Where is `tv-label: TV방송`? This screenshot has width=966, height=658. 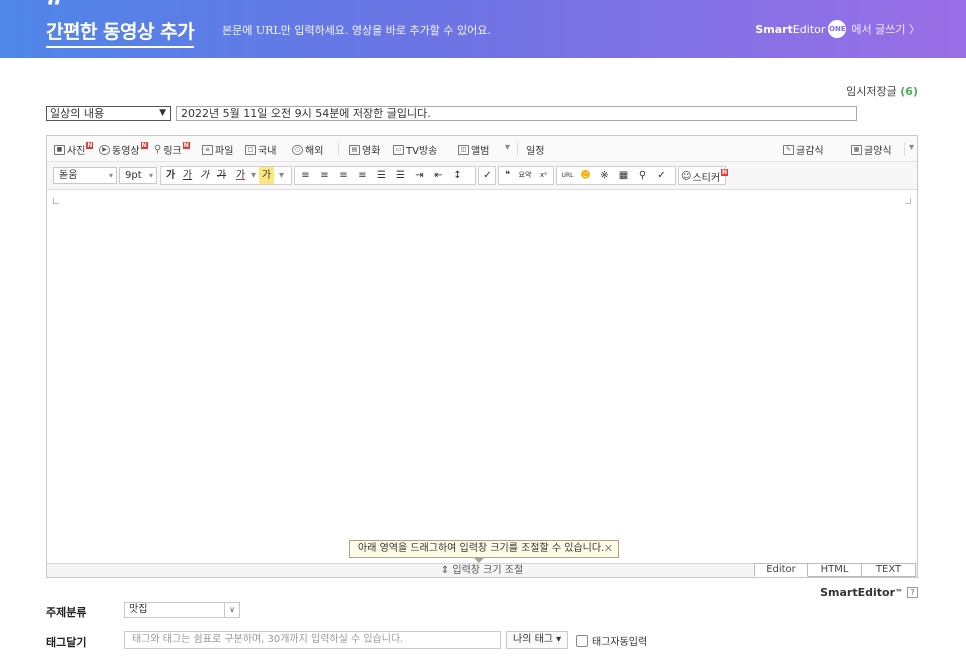
tv-label: TV방송 is located at coordinates (422, 151).